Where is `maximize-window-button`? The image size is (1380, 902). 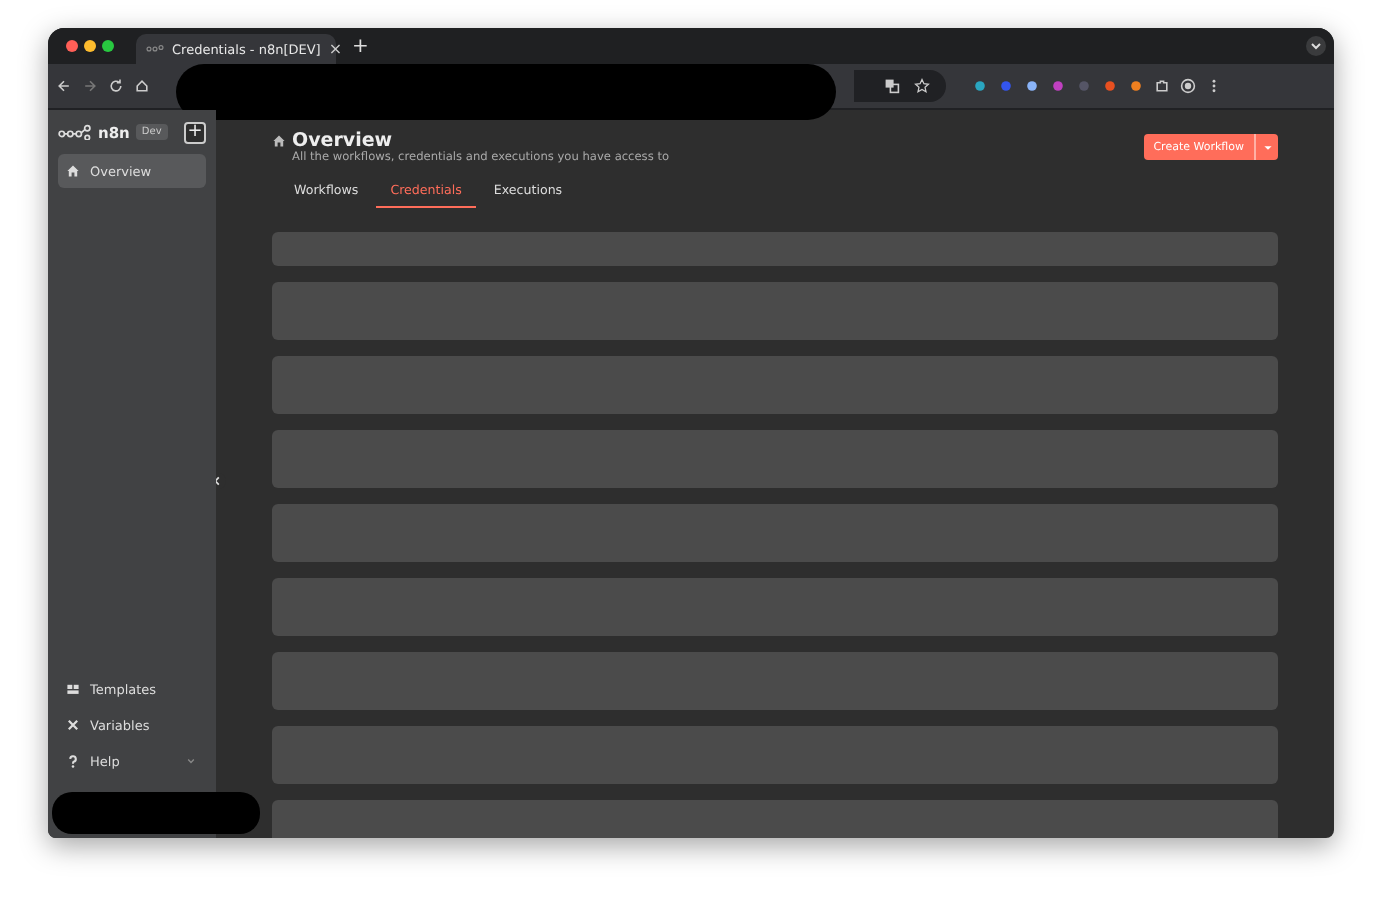 maximize-window-button is located at coordinates (108, 46).